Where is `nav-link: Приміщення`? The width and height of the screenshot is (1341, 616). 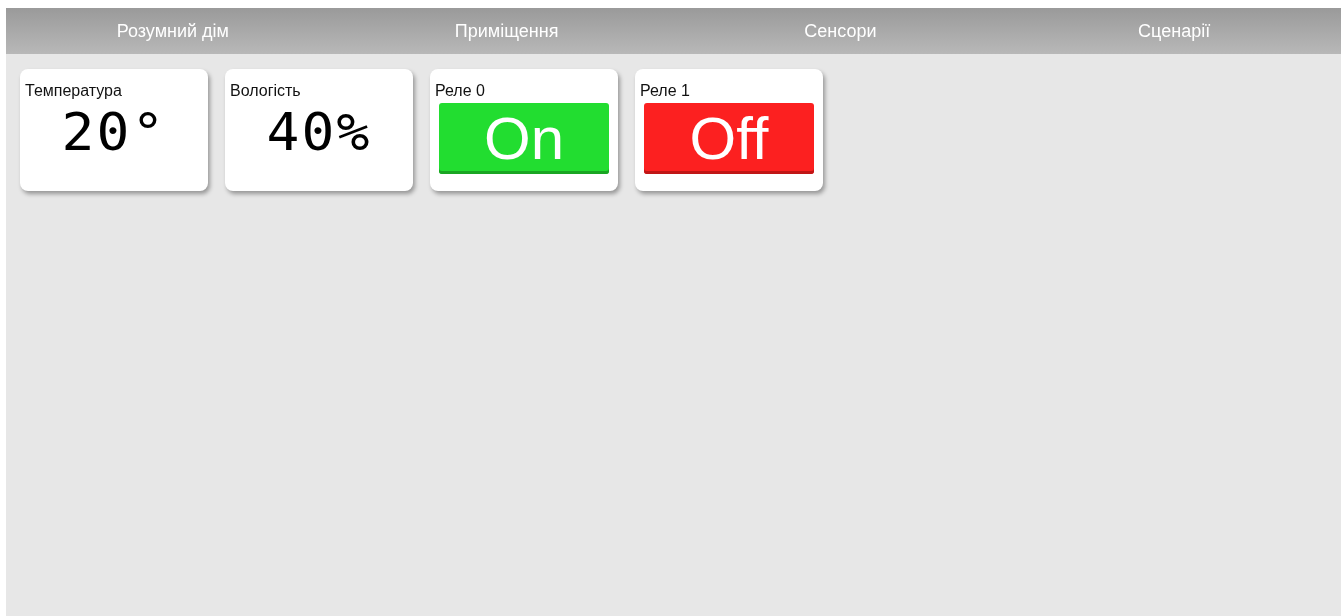 nav-link: Приміщення is located at coordinates (506, 31).